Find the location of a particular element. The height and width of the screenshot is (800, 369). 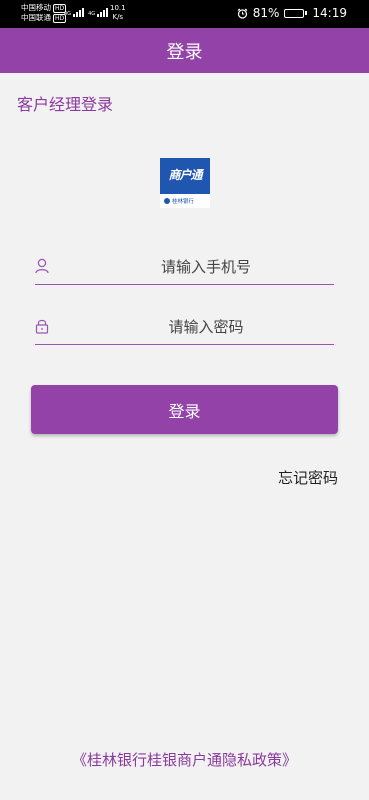

signal-icon-1: 4G is located at coordinates (74, 12).